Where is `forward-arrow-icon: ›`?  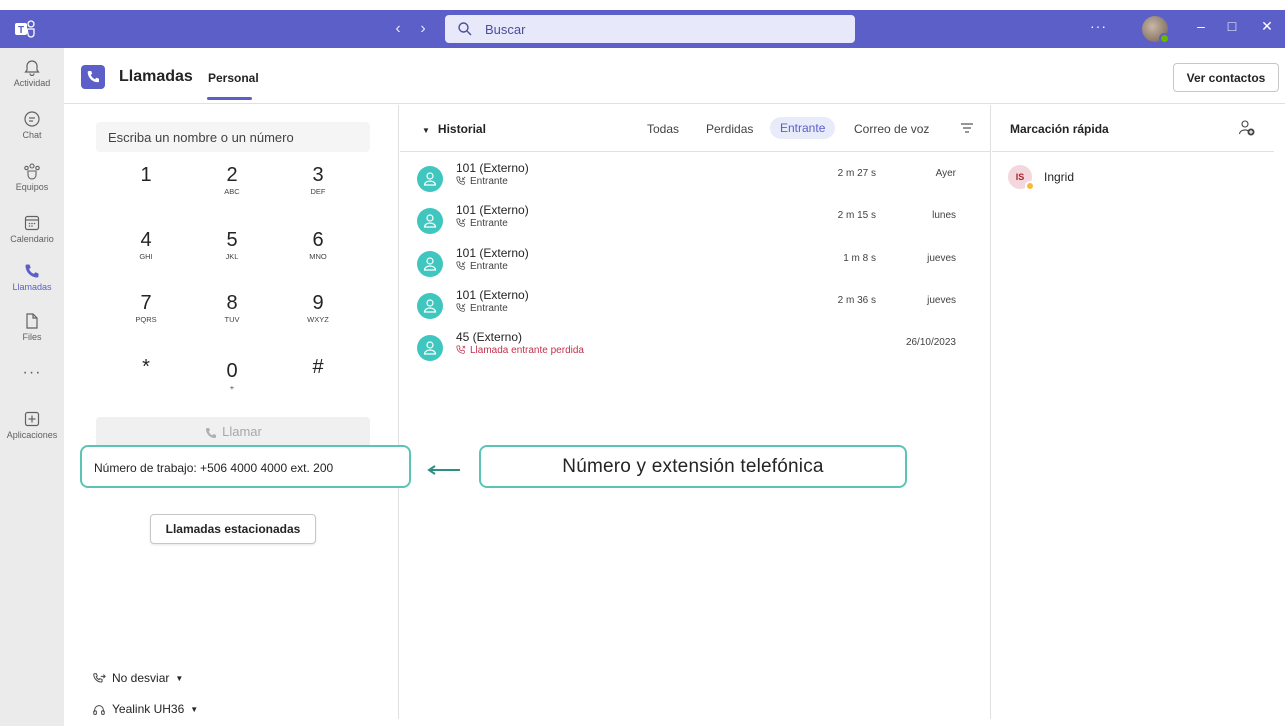 forward-arrow-icon: › is located at coordinates (423, 29).